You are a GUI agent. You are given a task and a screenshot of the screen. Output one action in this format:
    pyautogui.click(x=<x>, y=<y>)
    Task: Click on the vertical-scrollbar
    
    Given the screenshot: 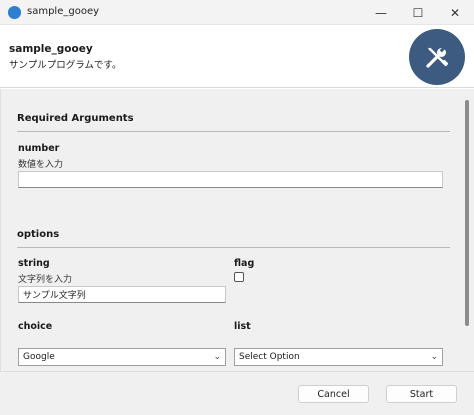 What is the action you would take?
    pyautogui.click(x=467, y=213)
    